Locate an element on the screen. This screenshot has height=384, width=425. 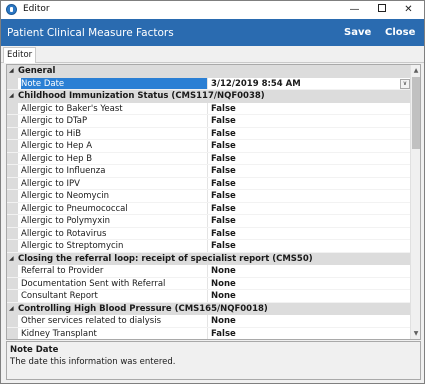
grid-property-row: Allergic to Influenza False is located at coordinates (208, 171).